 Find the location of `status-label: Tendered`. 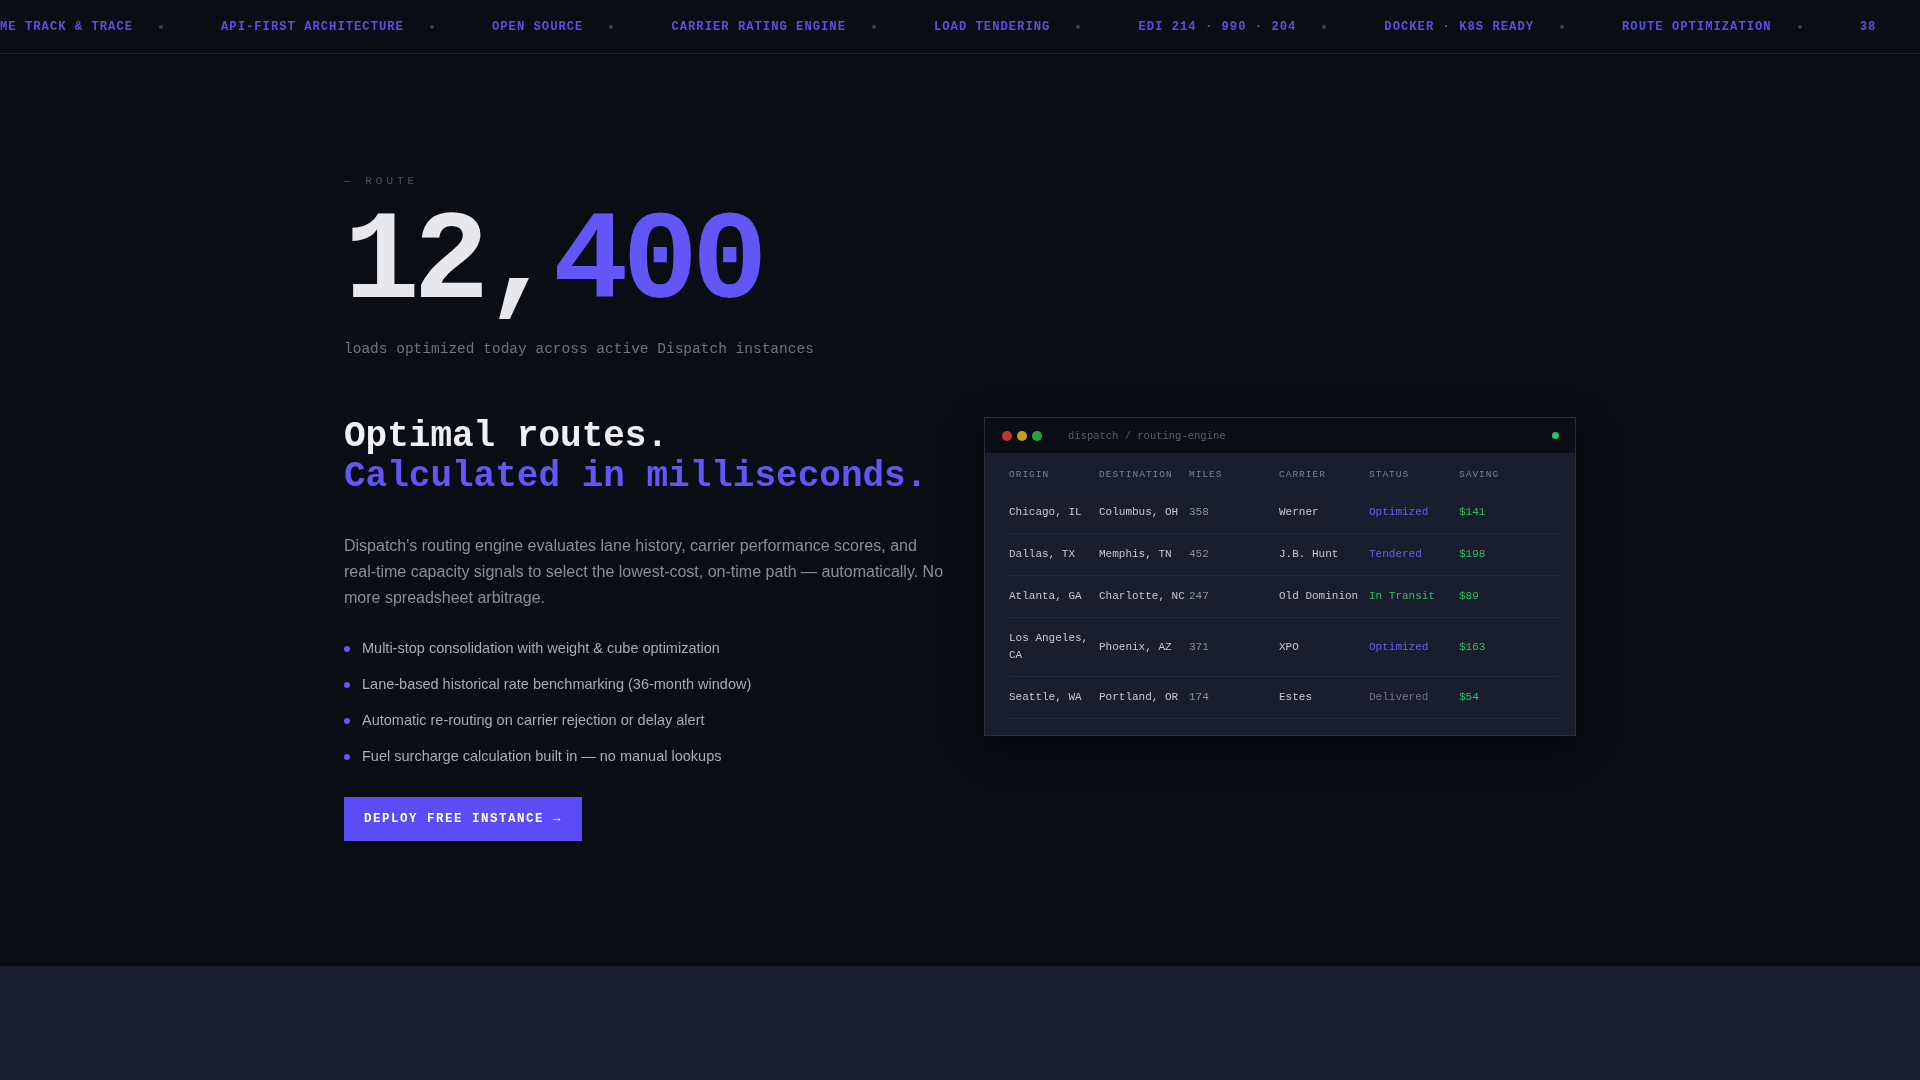

status-label: Tendered is located at coordinates (1396, 554).